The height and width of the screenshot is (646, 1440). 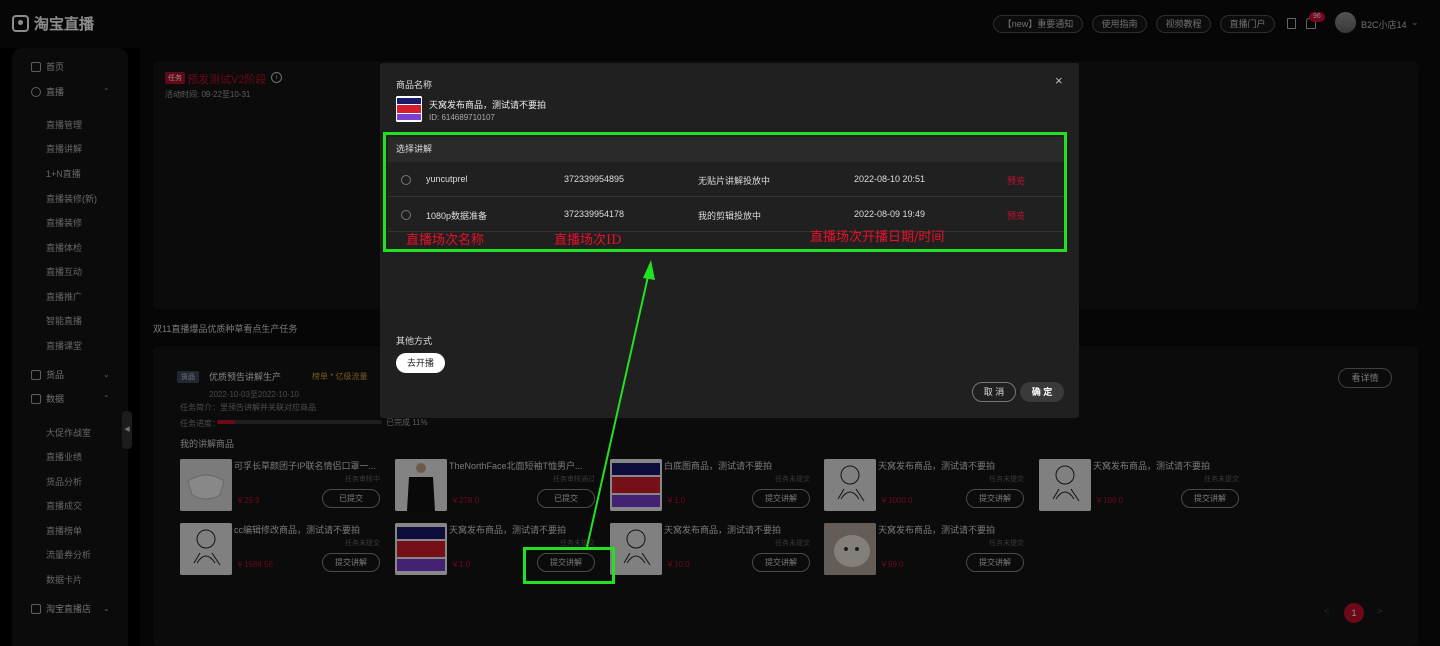 What do you see at coordinates (620, 404) in the screenshot?
I see `annotation-arrow` at bounding box center [620, 404].